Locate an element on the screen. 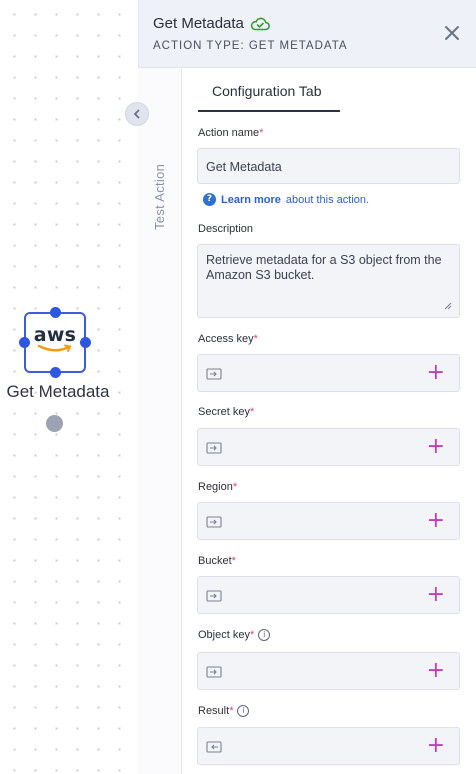  aws-node: aws is located at coordinates (55, 342).